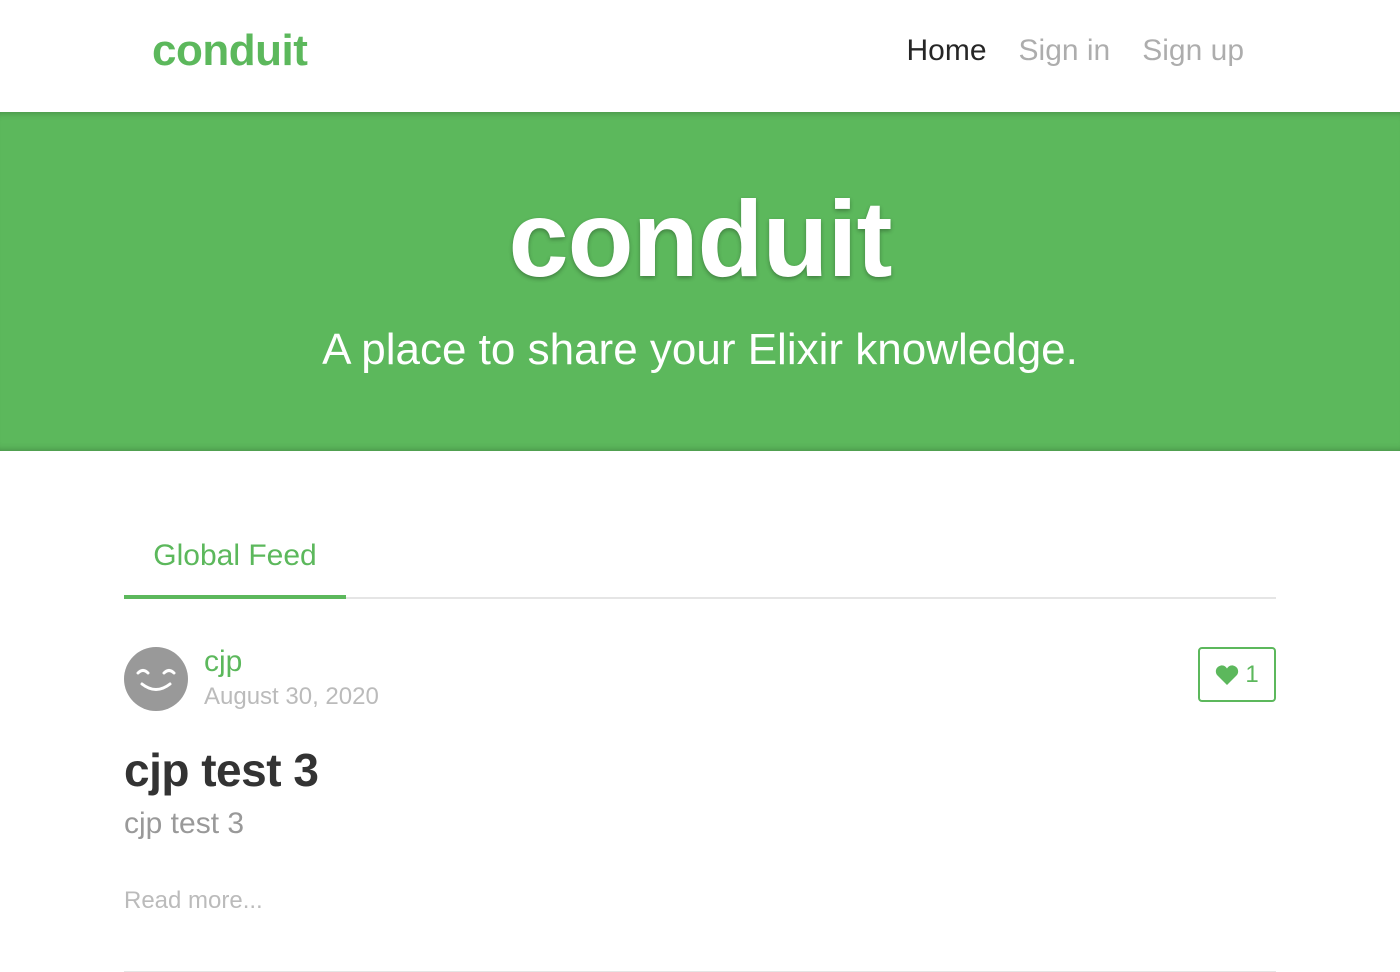 The image size is (1400, 972). Describe the element at coordinates (1227, 674) in the screenshot. I see `heart-icon` at that location.